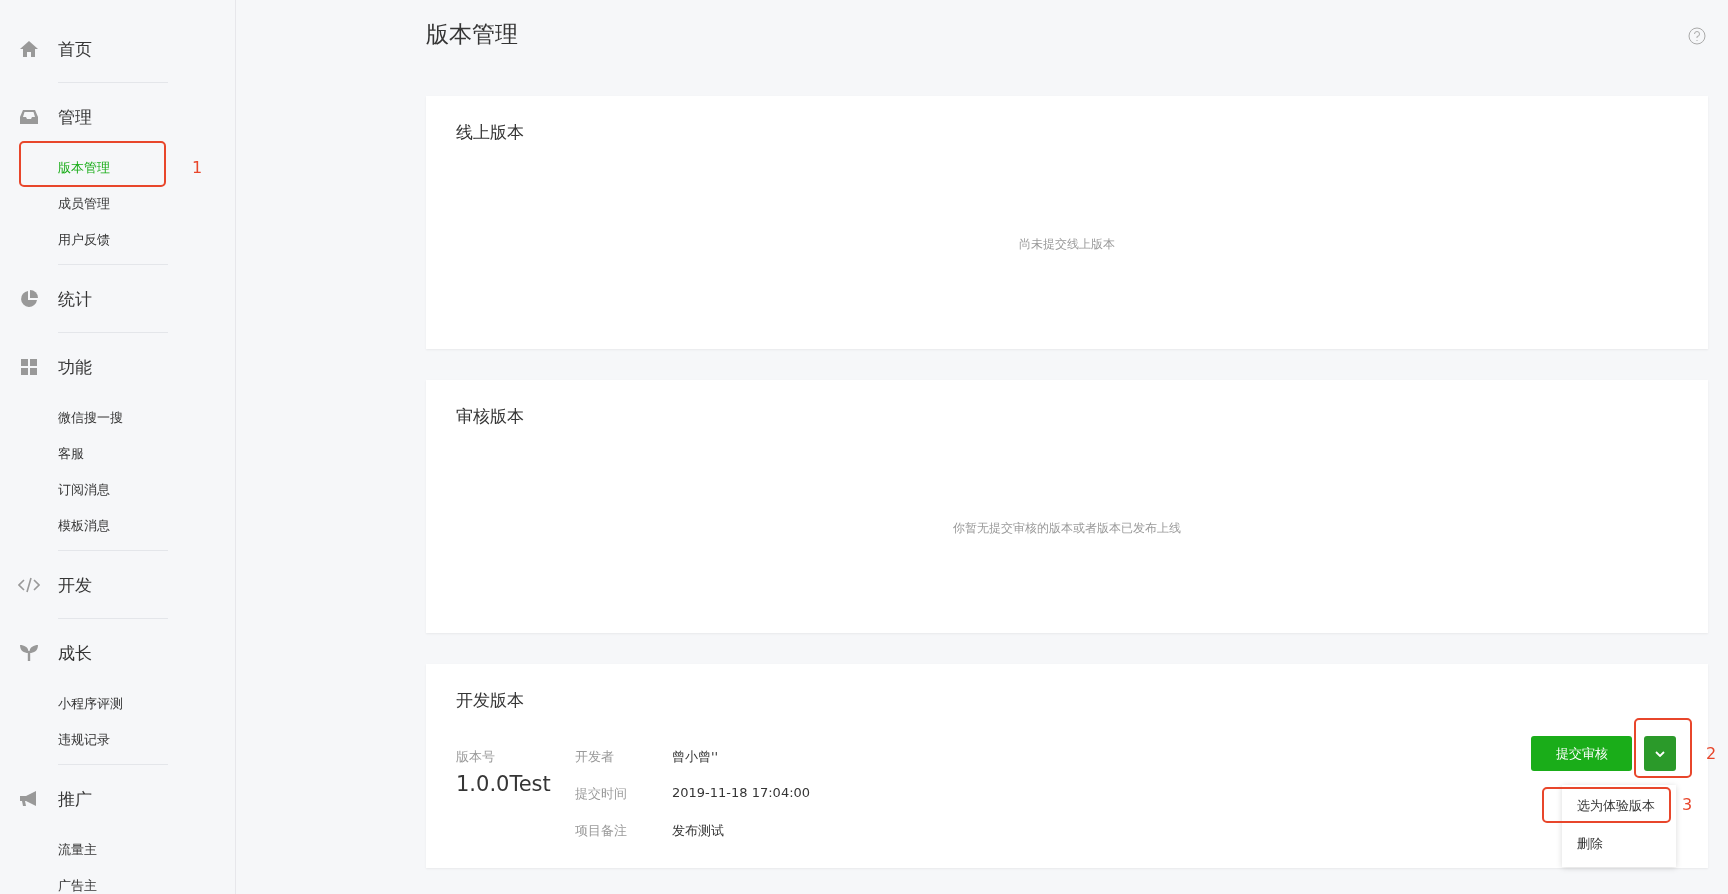 The image size is (1728, 894). Describe the element at coordinates (75, 299) in the screenshot. I see `nav-group-title: 统计` at that location.